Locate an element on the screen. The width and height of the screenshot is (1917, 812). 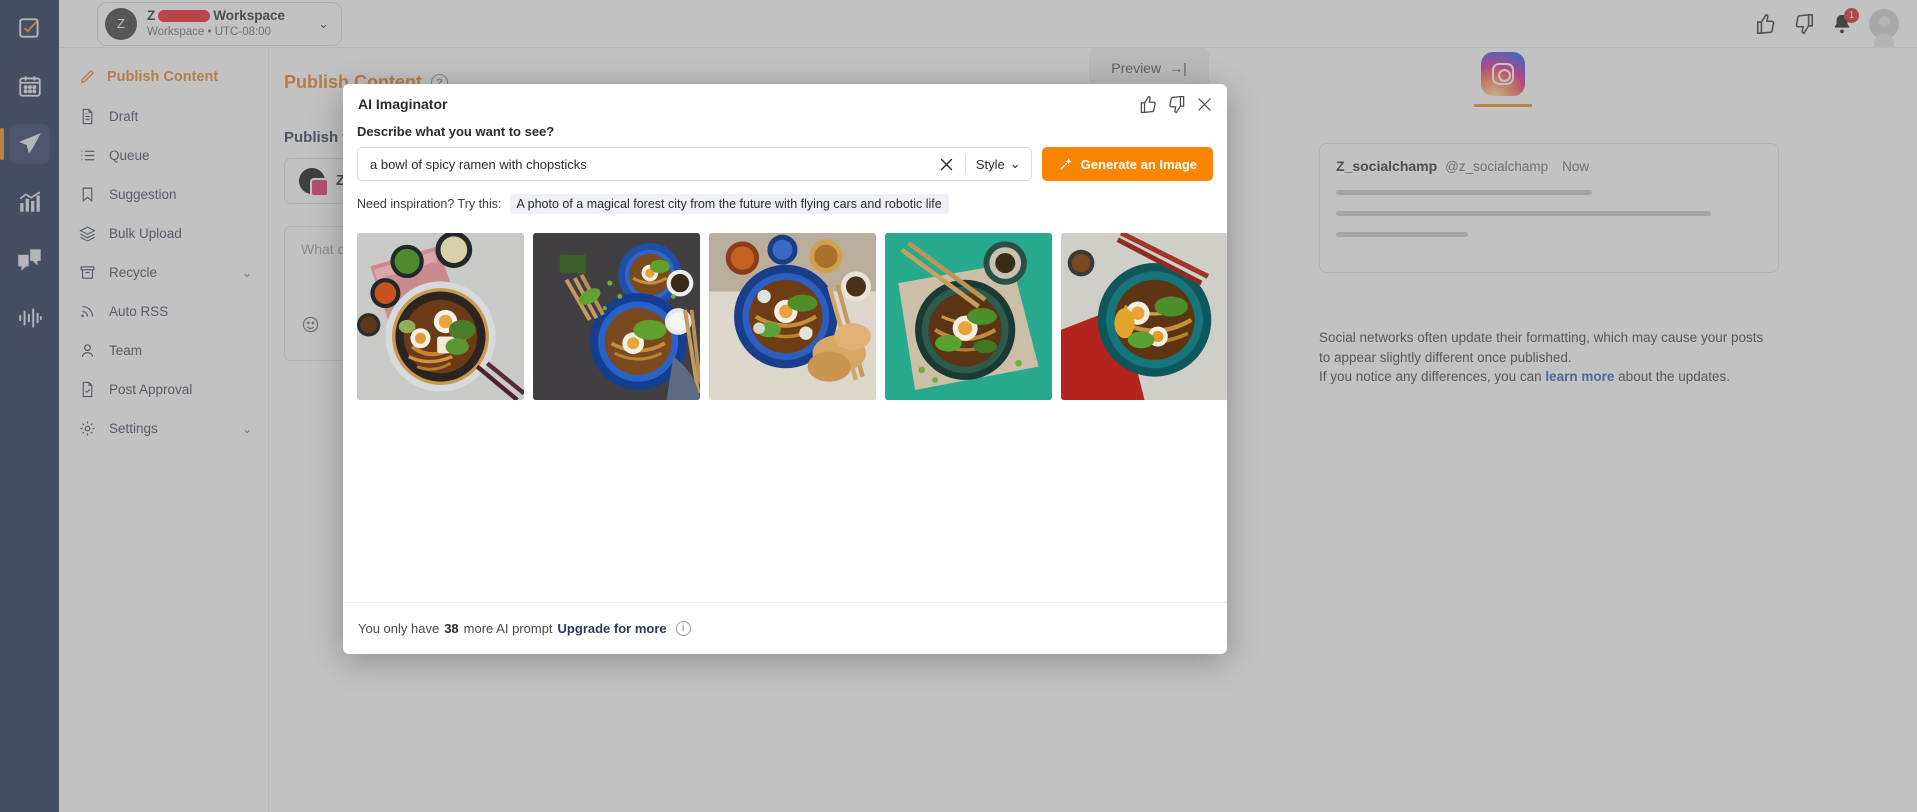
user-avatar is located at coordinates (1884, 27).